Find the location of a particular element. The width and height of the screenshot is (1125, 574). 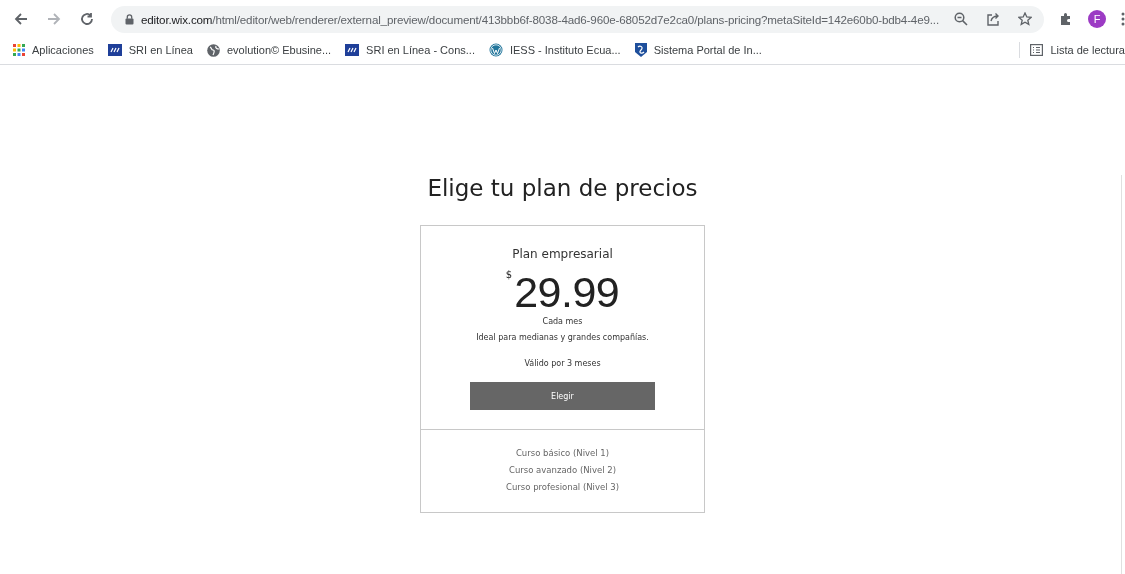

bookmark-star-icon is located at coordinates (1025, 19).